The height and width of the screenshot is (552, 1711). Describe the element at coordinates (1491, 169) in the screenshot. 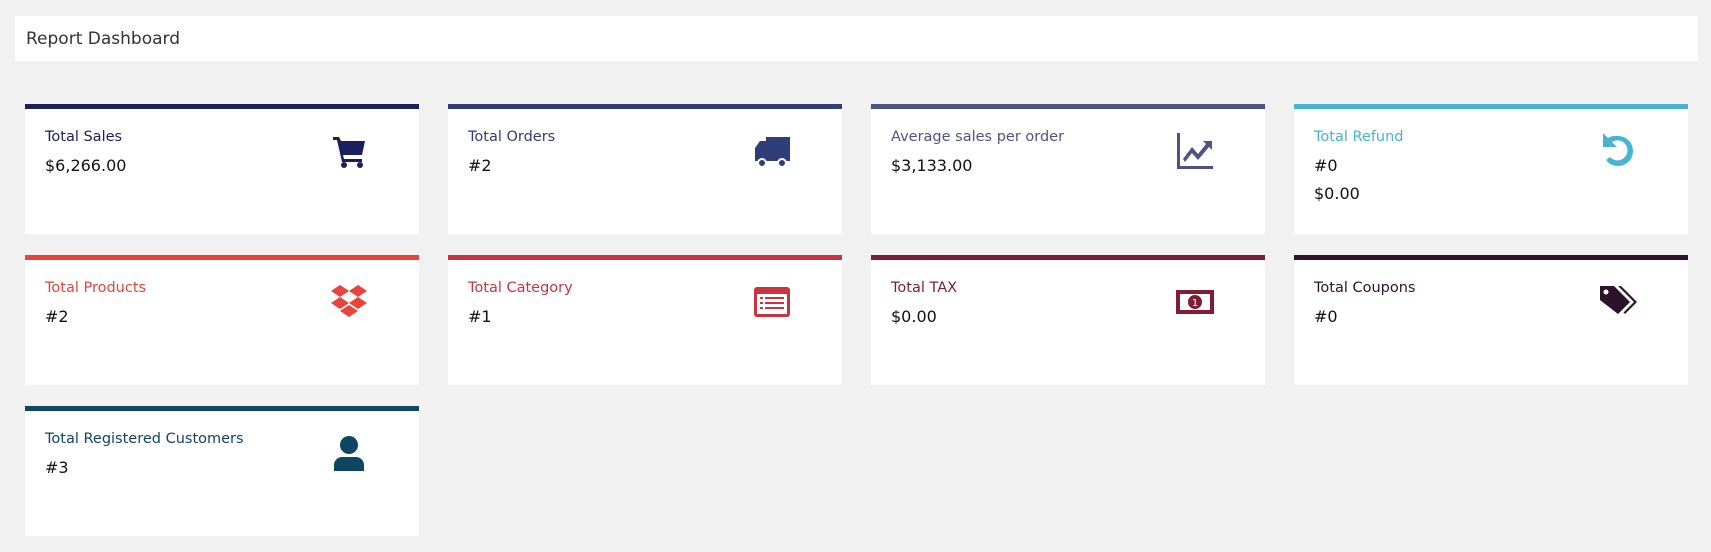

I see `report-card-total-refund: Total Refund #0 $0.00` at that location.